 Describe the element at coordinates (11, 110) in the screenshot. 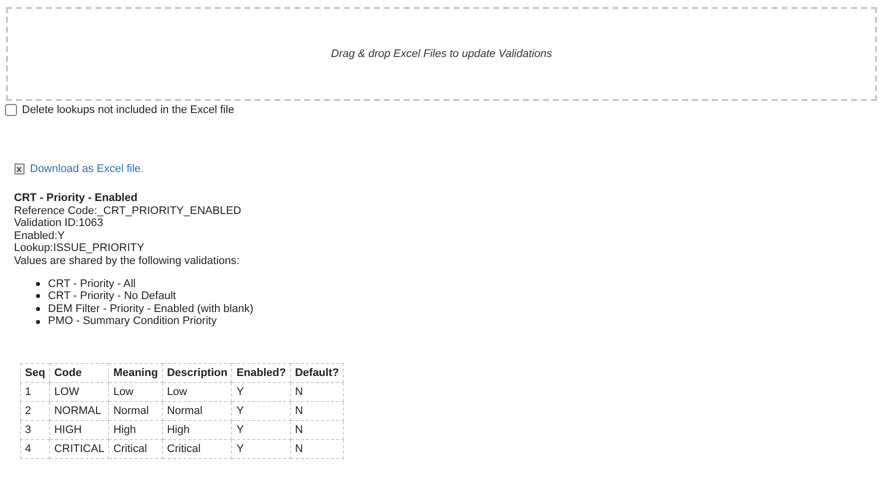

I see `delete-lookups-checkbox` at that location.